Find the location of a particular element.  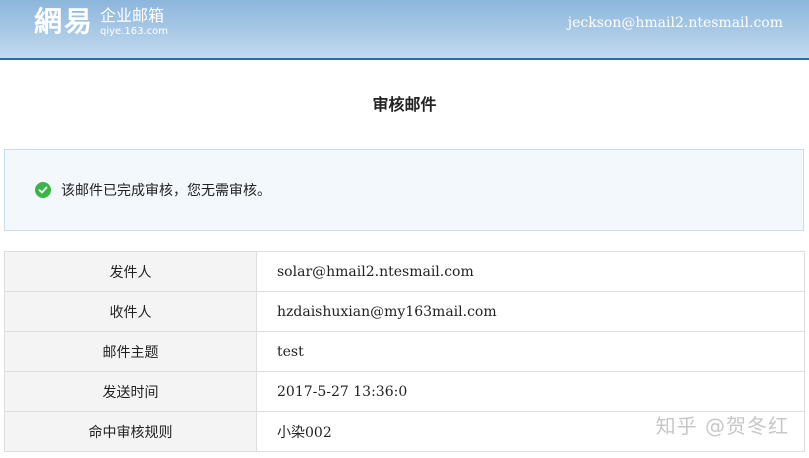

table-row: 发件人 solar@hmail2.ntesmail.com is located at coordinates (404, 271).